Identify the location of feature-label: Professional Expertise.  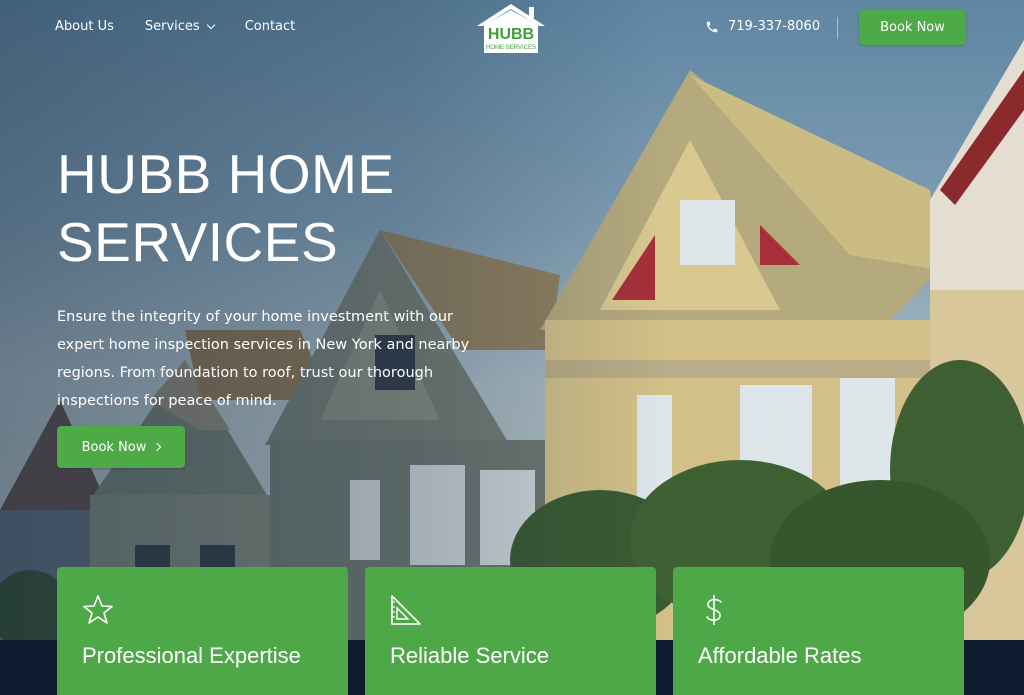
(191, 655).